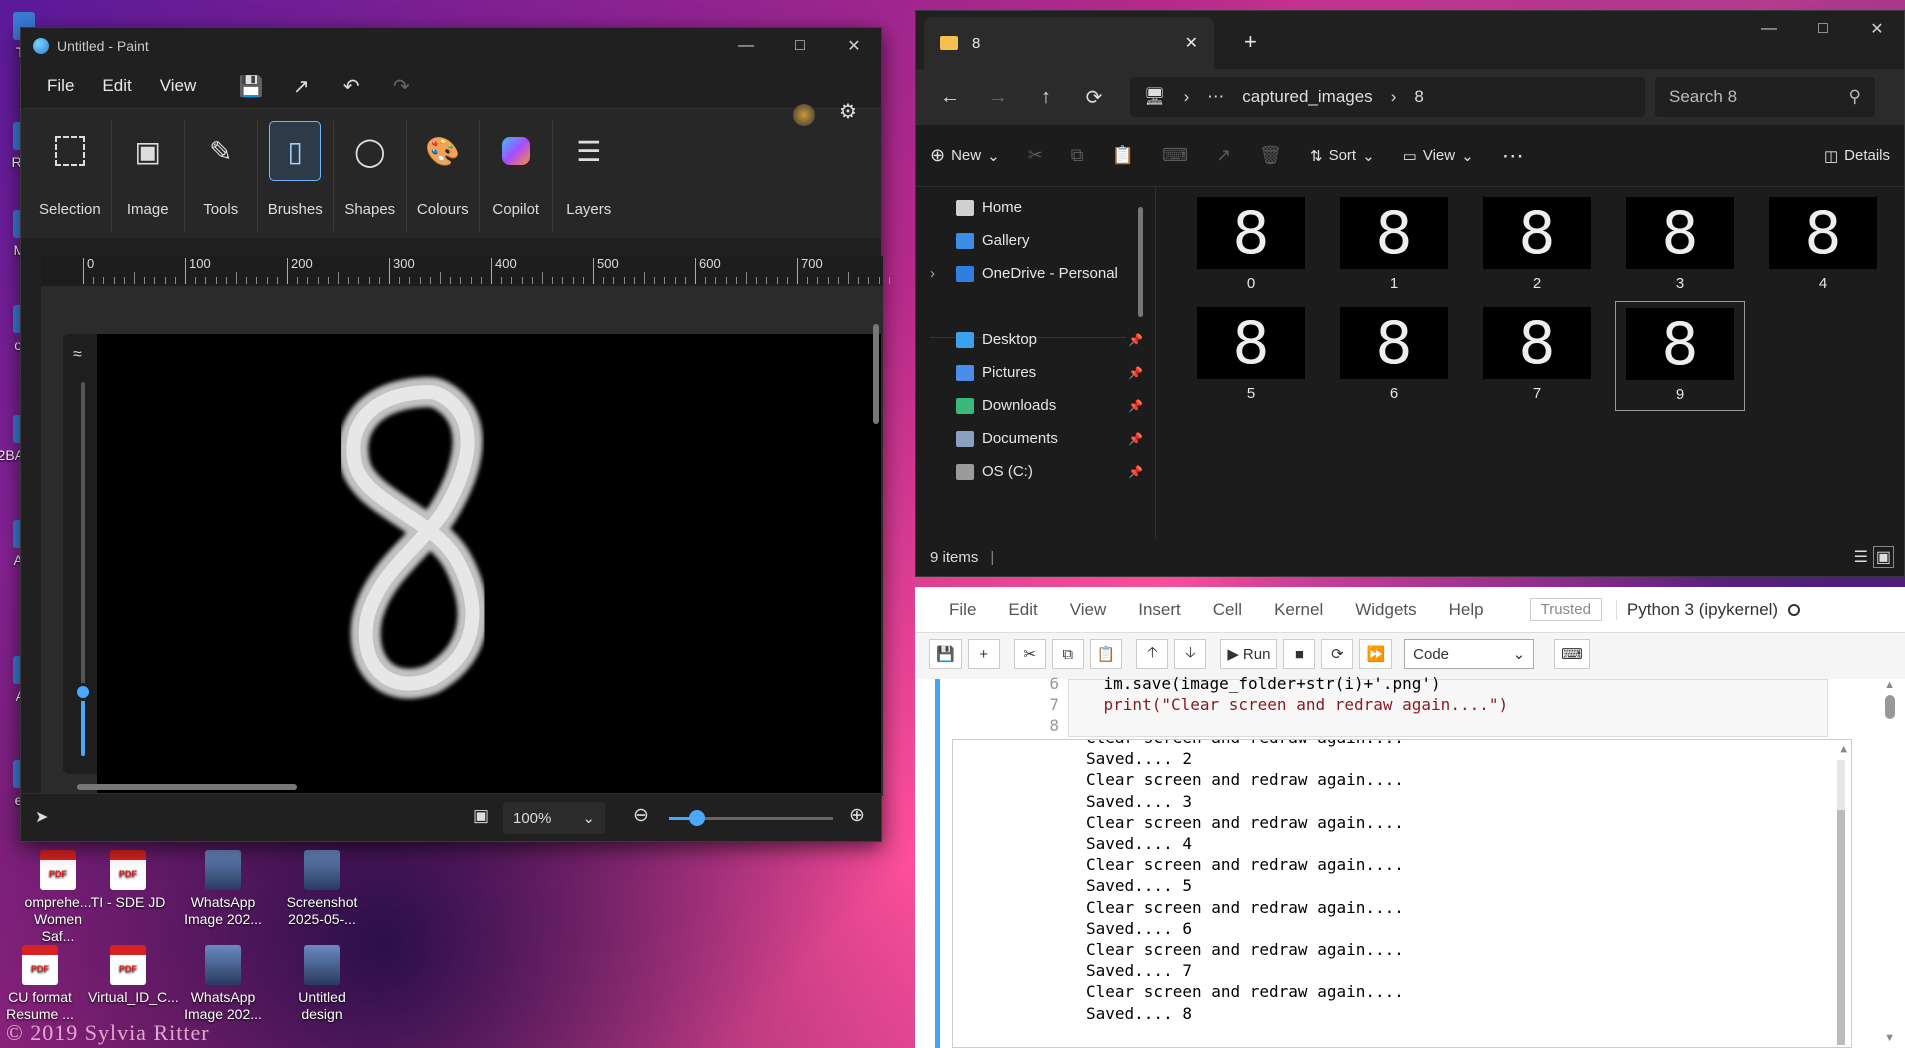 This screenshot has width=1905, height=1048. Describe the element at coordinates (697, 818) in the screenshot. I see `zoom-slider-thumb` at that location.